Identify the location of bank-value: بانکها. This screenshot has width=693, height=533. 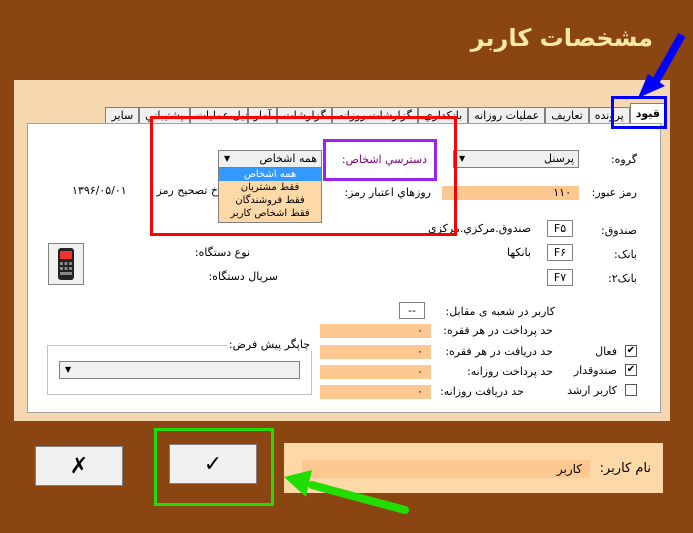
(519, 252).